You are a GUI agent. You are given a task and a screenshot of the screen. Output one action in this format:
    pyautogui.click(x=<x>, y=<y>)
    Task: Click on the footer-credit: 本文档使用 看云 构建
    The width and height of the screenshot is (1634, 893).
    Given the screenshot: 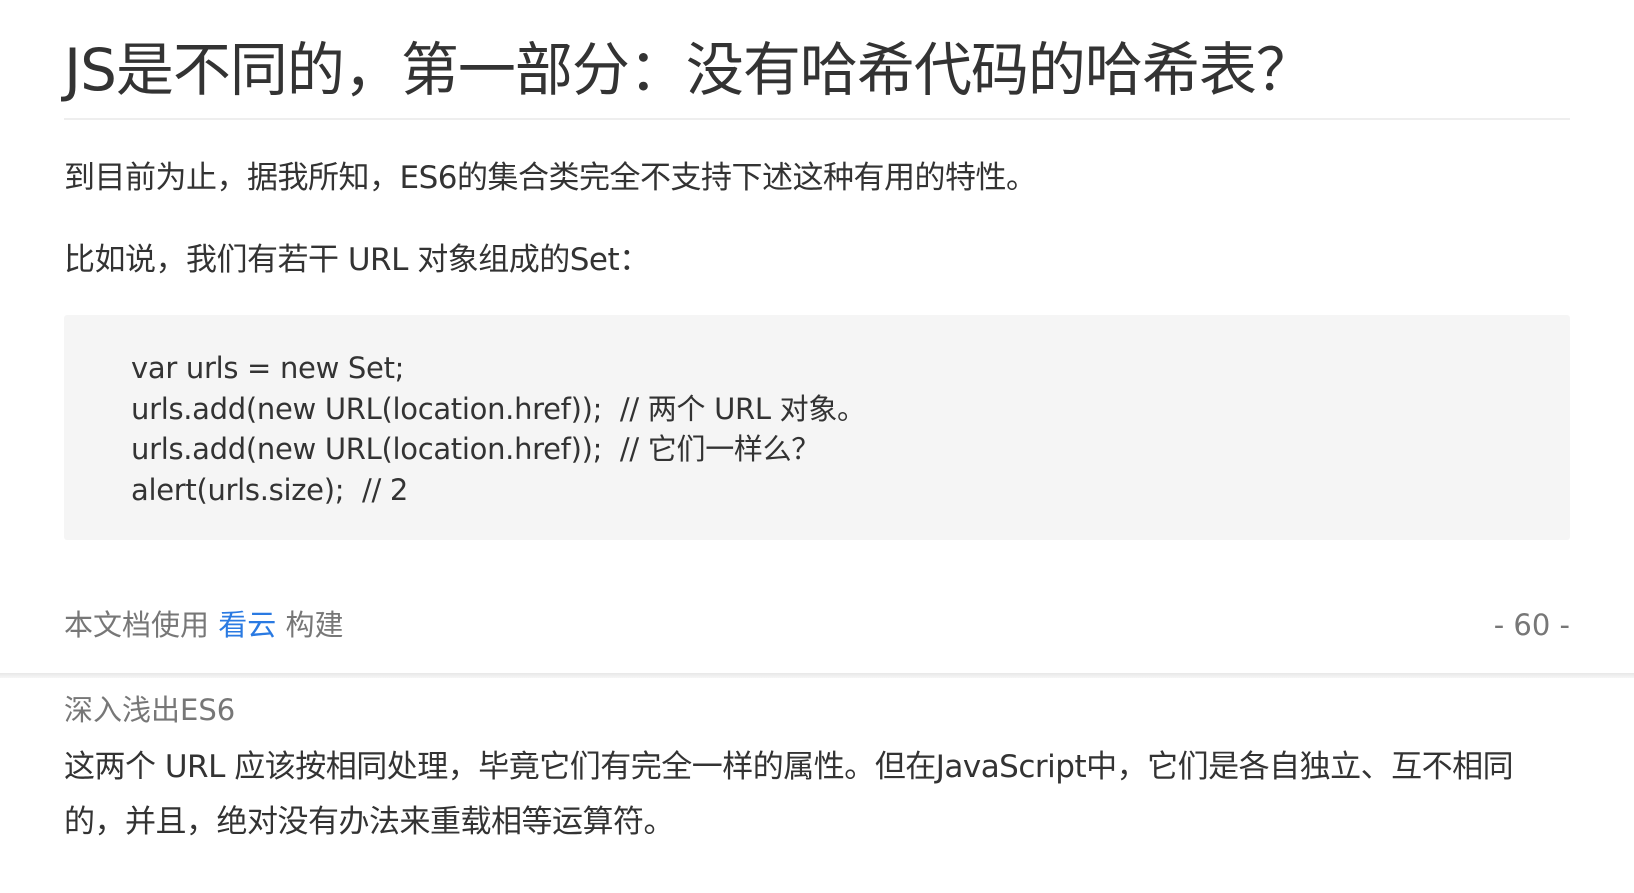 What is the action you would take?
    pyautogui.click(x=203, y=625)
    